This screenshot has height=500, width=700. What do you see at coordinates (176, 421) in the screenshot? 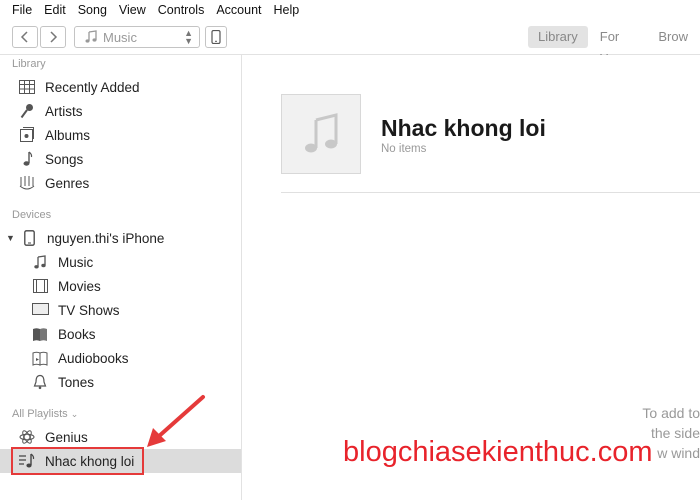
I see `annotation-arrow` at bounding box center [176, 421].